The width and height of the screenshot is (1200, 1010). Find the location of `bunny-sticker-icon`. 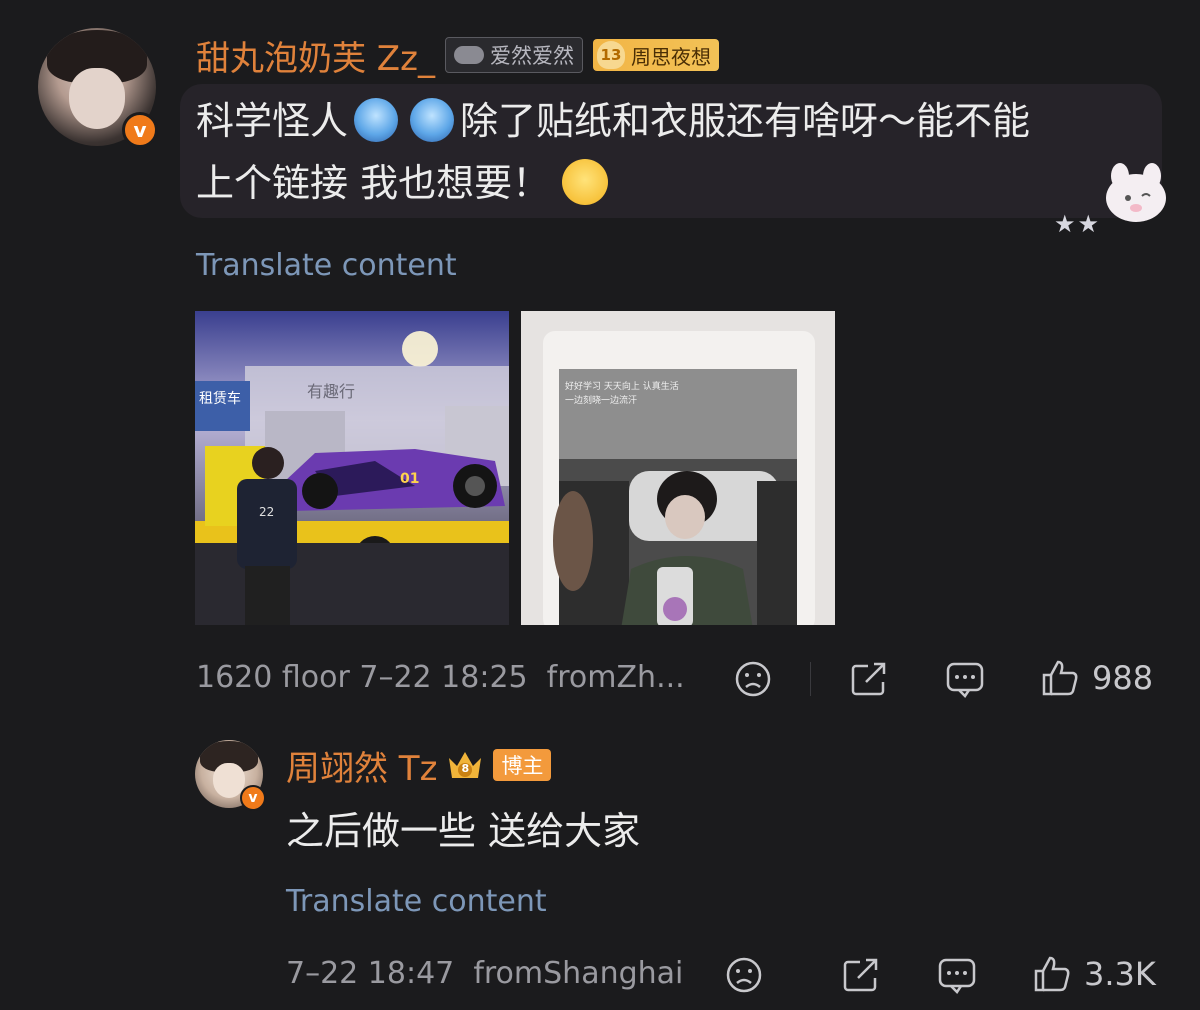

bunny-sticker-icon is located at coordinates (1136, 196).